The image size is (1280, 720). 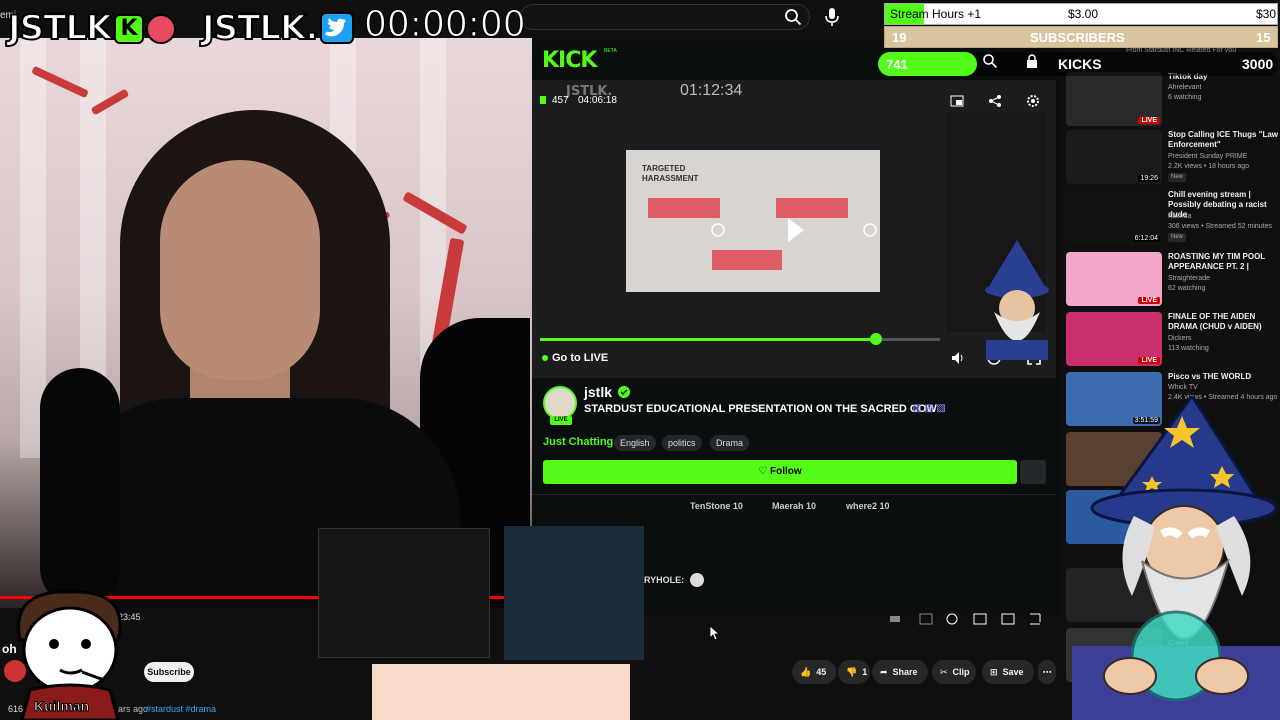 I want to click on kick-beta-tag: BETA, so click(x=610, y=51).